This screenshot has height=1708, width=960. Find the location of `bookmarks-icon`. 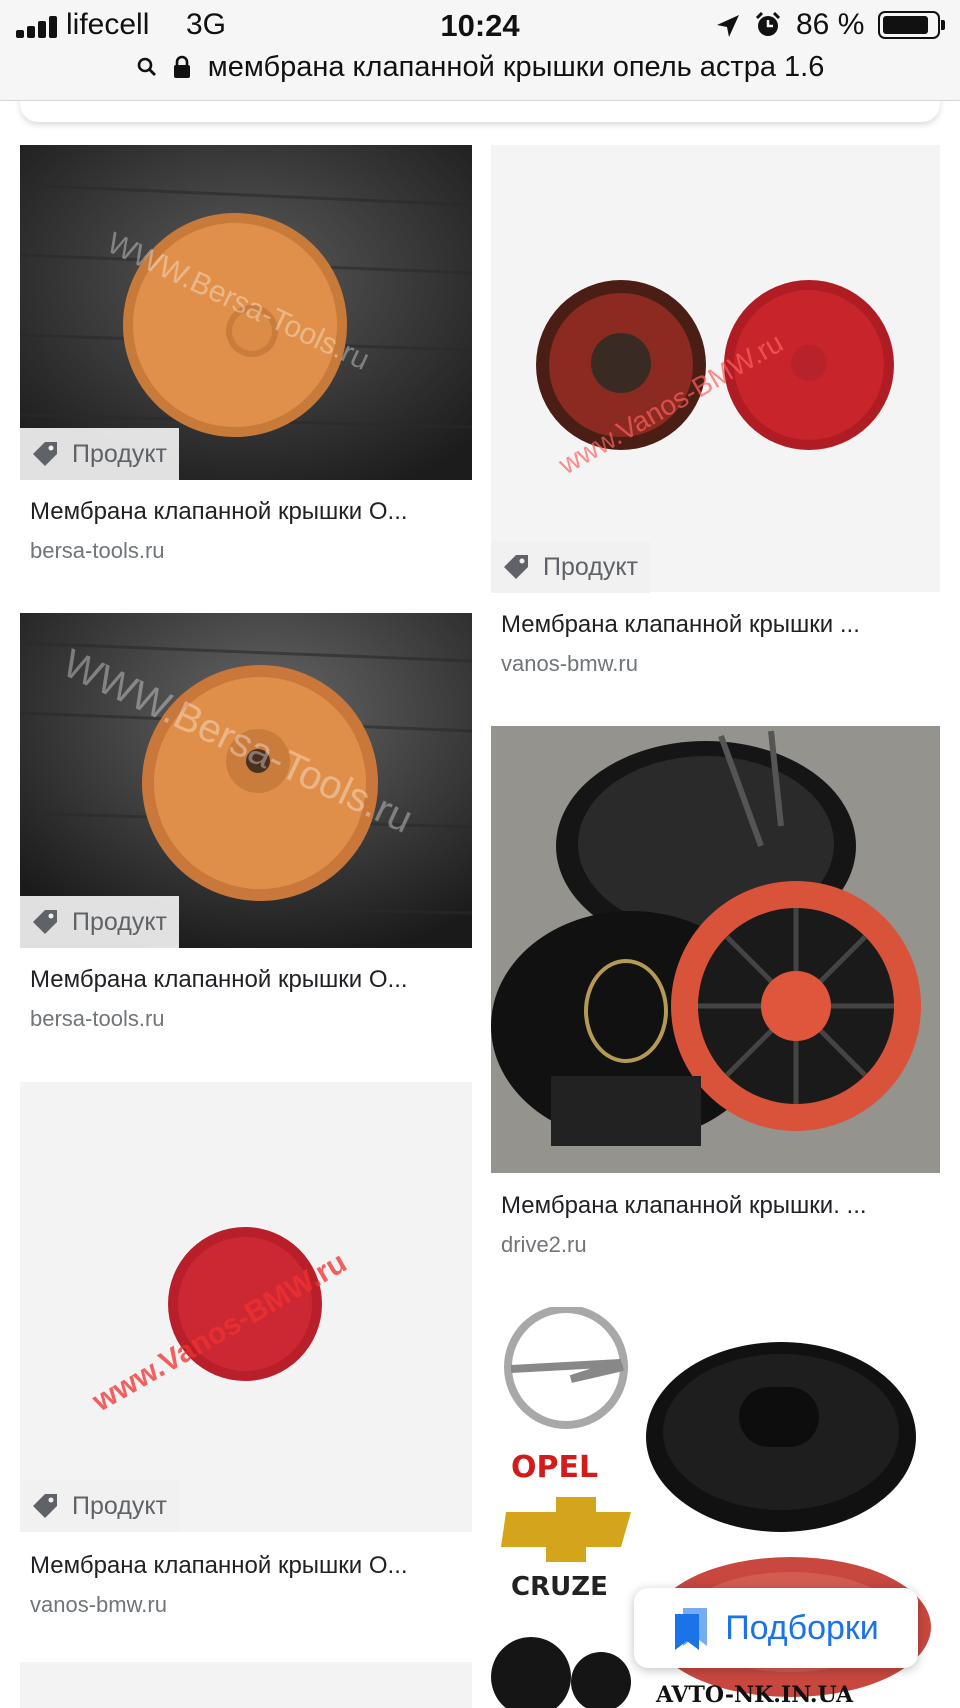

bookmarks-icon is located at coordinates (691, 1629).